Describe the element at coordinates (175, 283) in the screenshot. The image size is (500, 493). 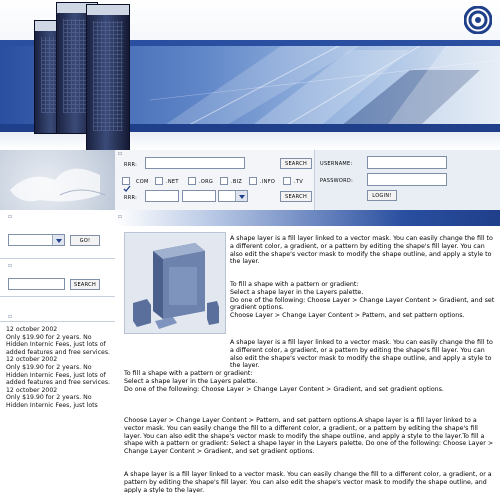
I see `server-product-image` at that location.